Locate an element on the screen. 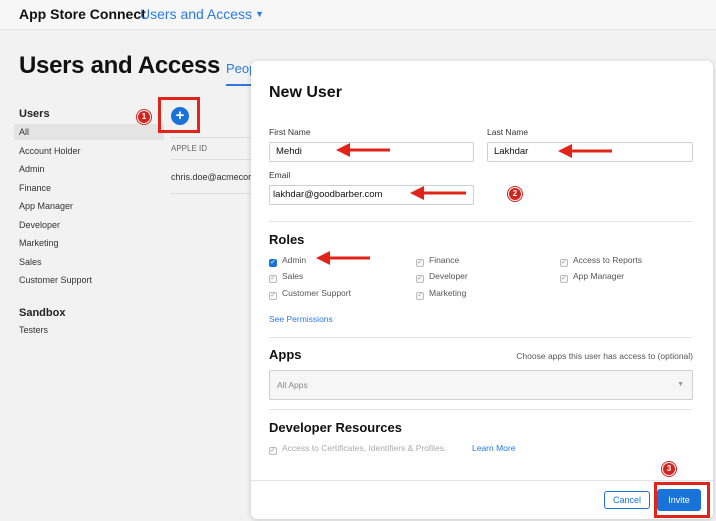 The image size is (716, 521). sidebar-item-testers: Testers is located at coordinates (89, 330).